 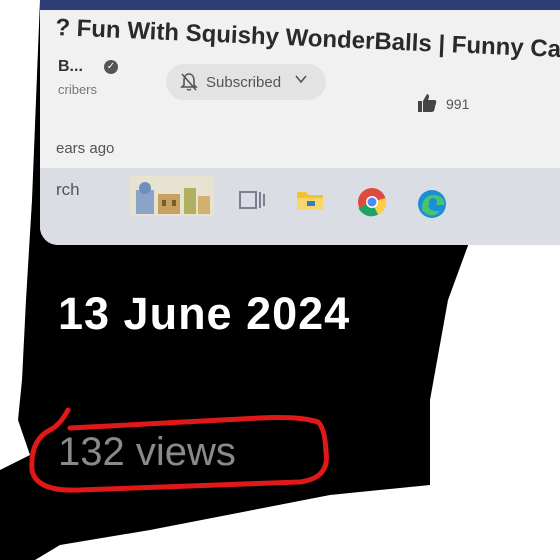 I want to click on subscribed-button: Subscribed, so click(x=246, y=82).